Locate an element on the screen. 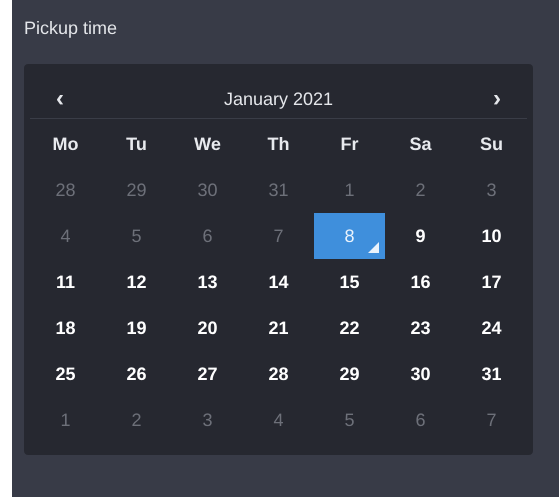  weekday-label: We is located at coordinates (207, 144).